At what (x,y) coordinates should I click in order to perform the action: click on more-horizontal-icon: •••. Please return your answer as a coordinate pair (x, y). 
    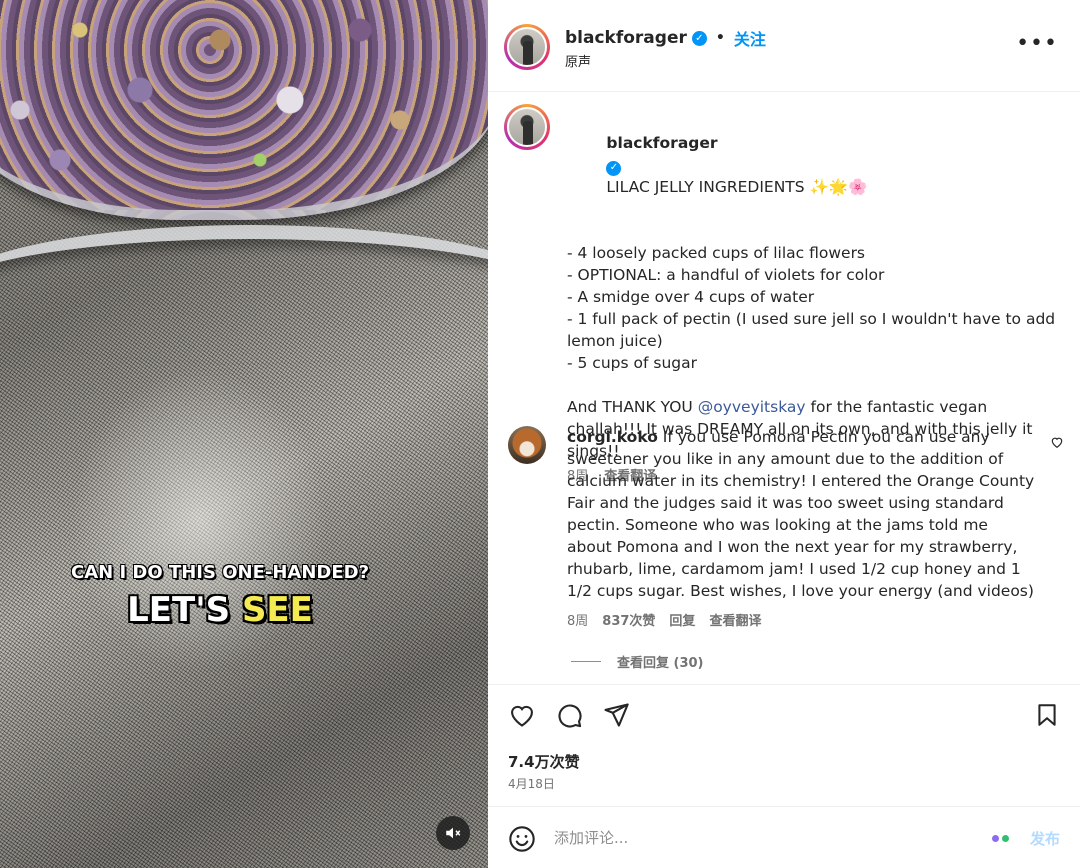
    Looking at the image, I should click on (1037, 43).